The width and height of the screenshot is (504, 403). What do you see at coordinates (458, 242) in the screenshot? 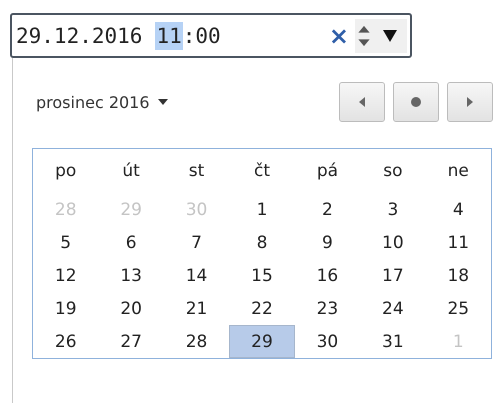
I see `day-cell: 11` at bounding box center [458, 242].